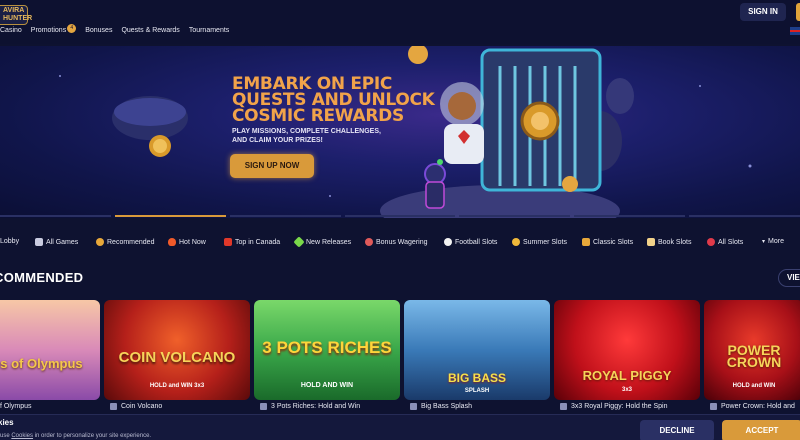 Image resolution: width=800 pixels, height=440 pixels. What do you see at coordinates (754, 386) in the screenshot?
I see `game-art-subtitle: HOLD and WIN` at bounding box center [754, 386].